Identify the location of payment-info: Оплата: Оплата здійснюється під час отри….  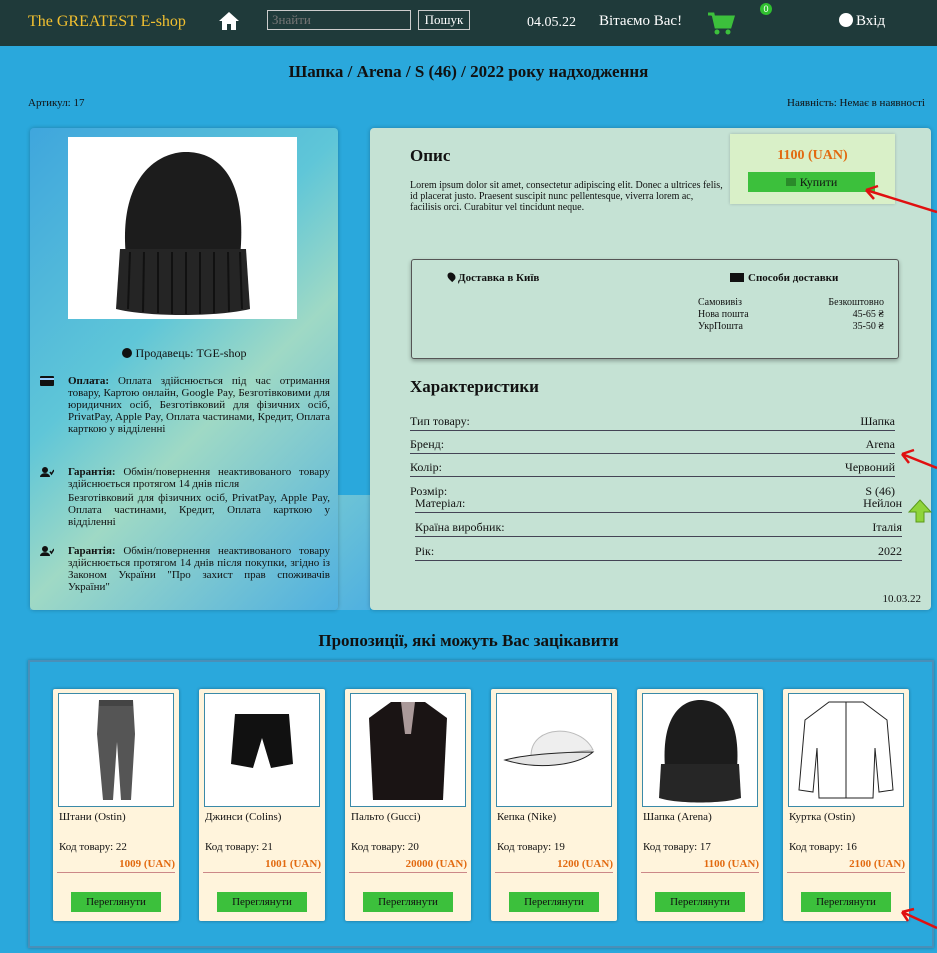
(185, 405).